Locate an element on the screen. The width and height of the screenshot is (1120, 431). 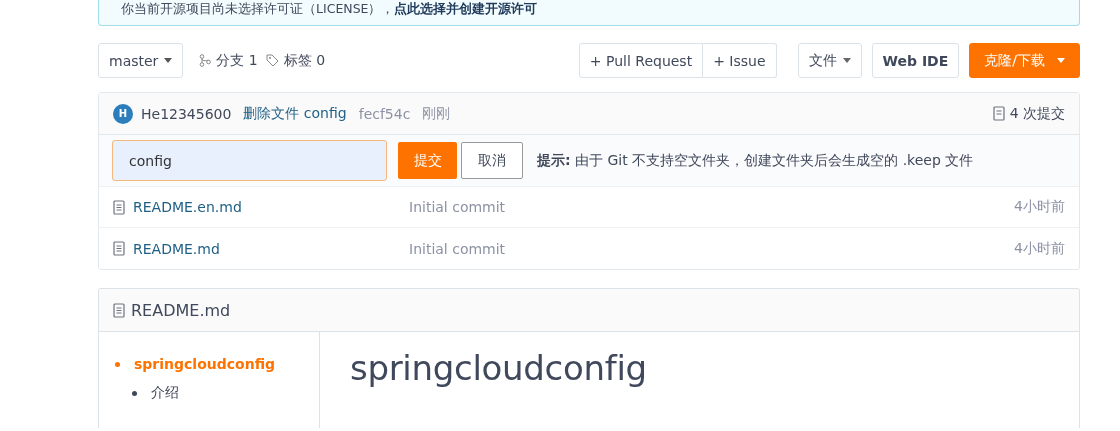
readme-heading: springcloudconfig is located at coordinates (498, 368).